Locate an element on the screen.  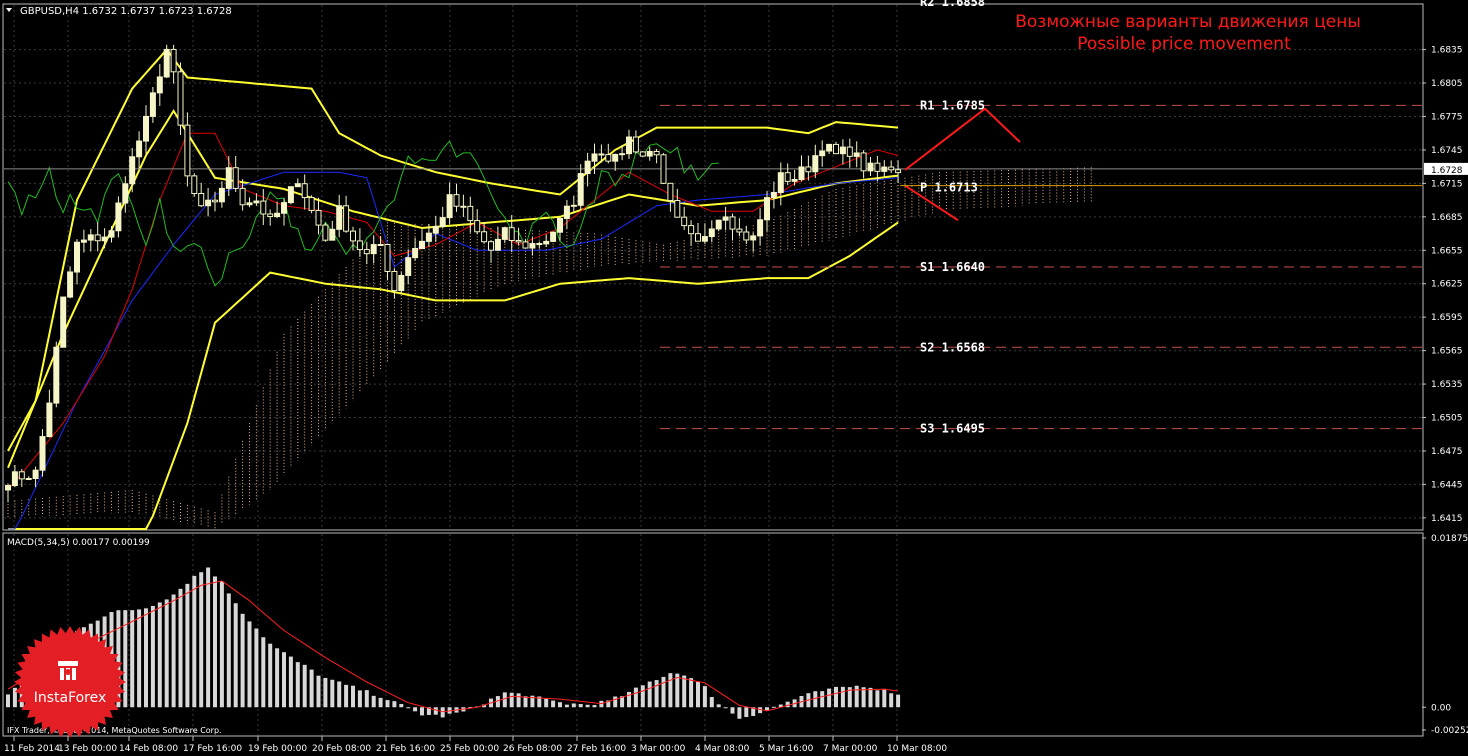
x-tick-label: 10 Mar 08:00 is located at coordinates (917, 749).